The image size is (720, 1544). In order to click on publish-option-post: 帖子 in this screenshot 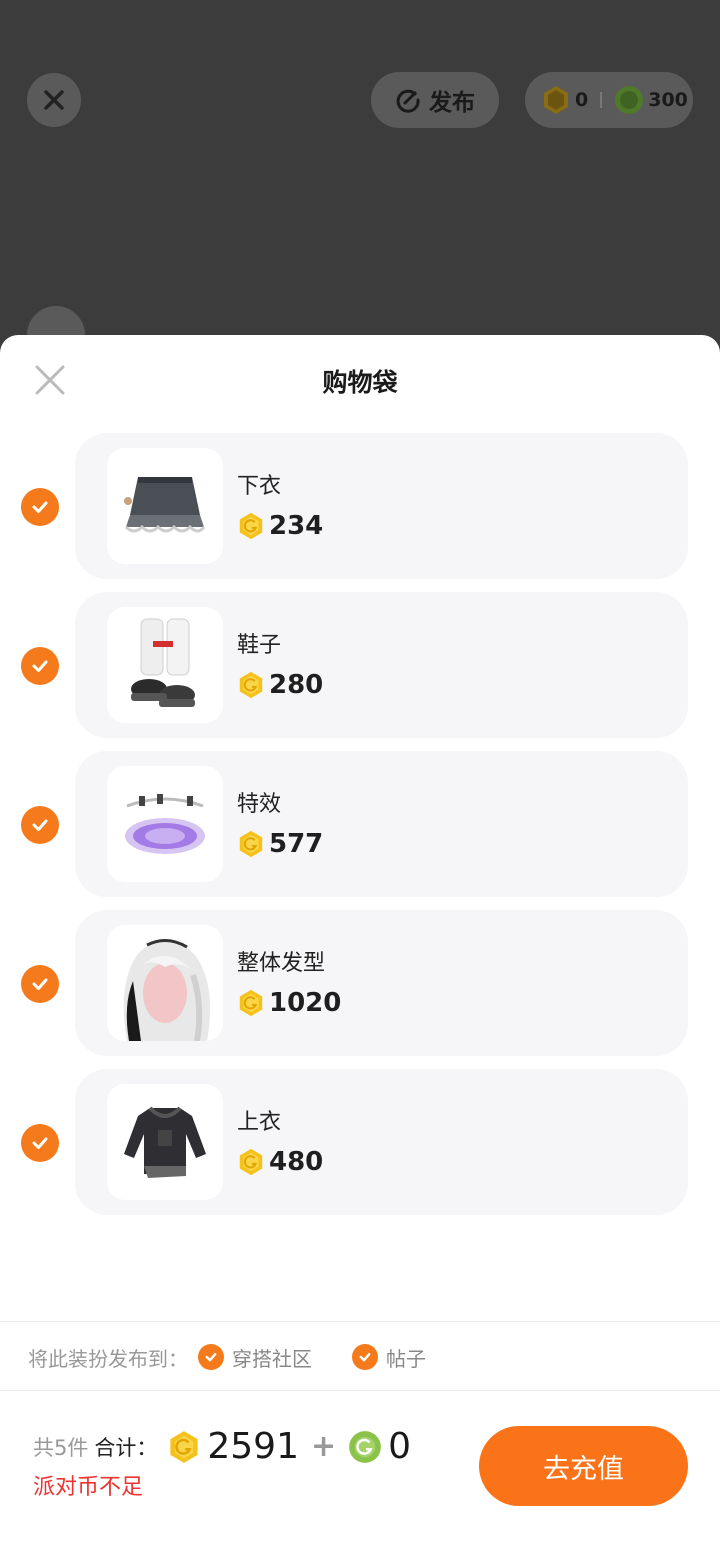, I will do `click(389, 1357)`.